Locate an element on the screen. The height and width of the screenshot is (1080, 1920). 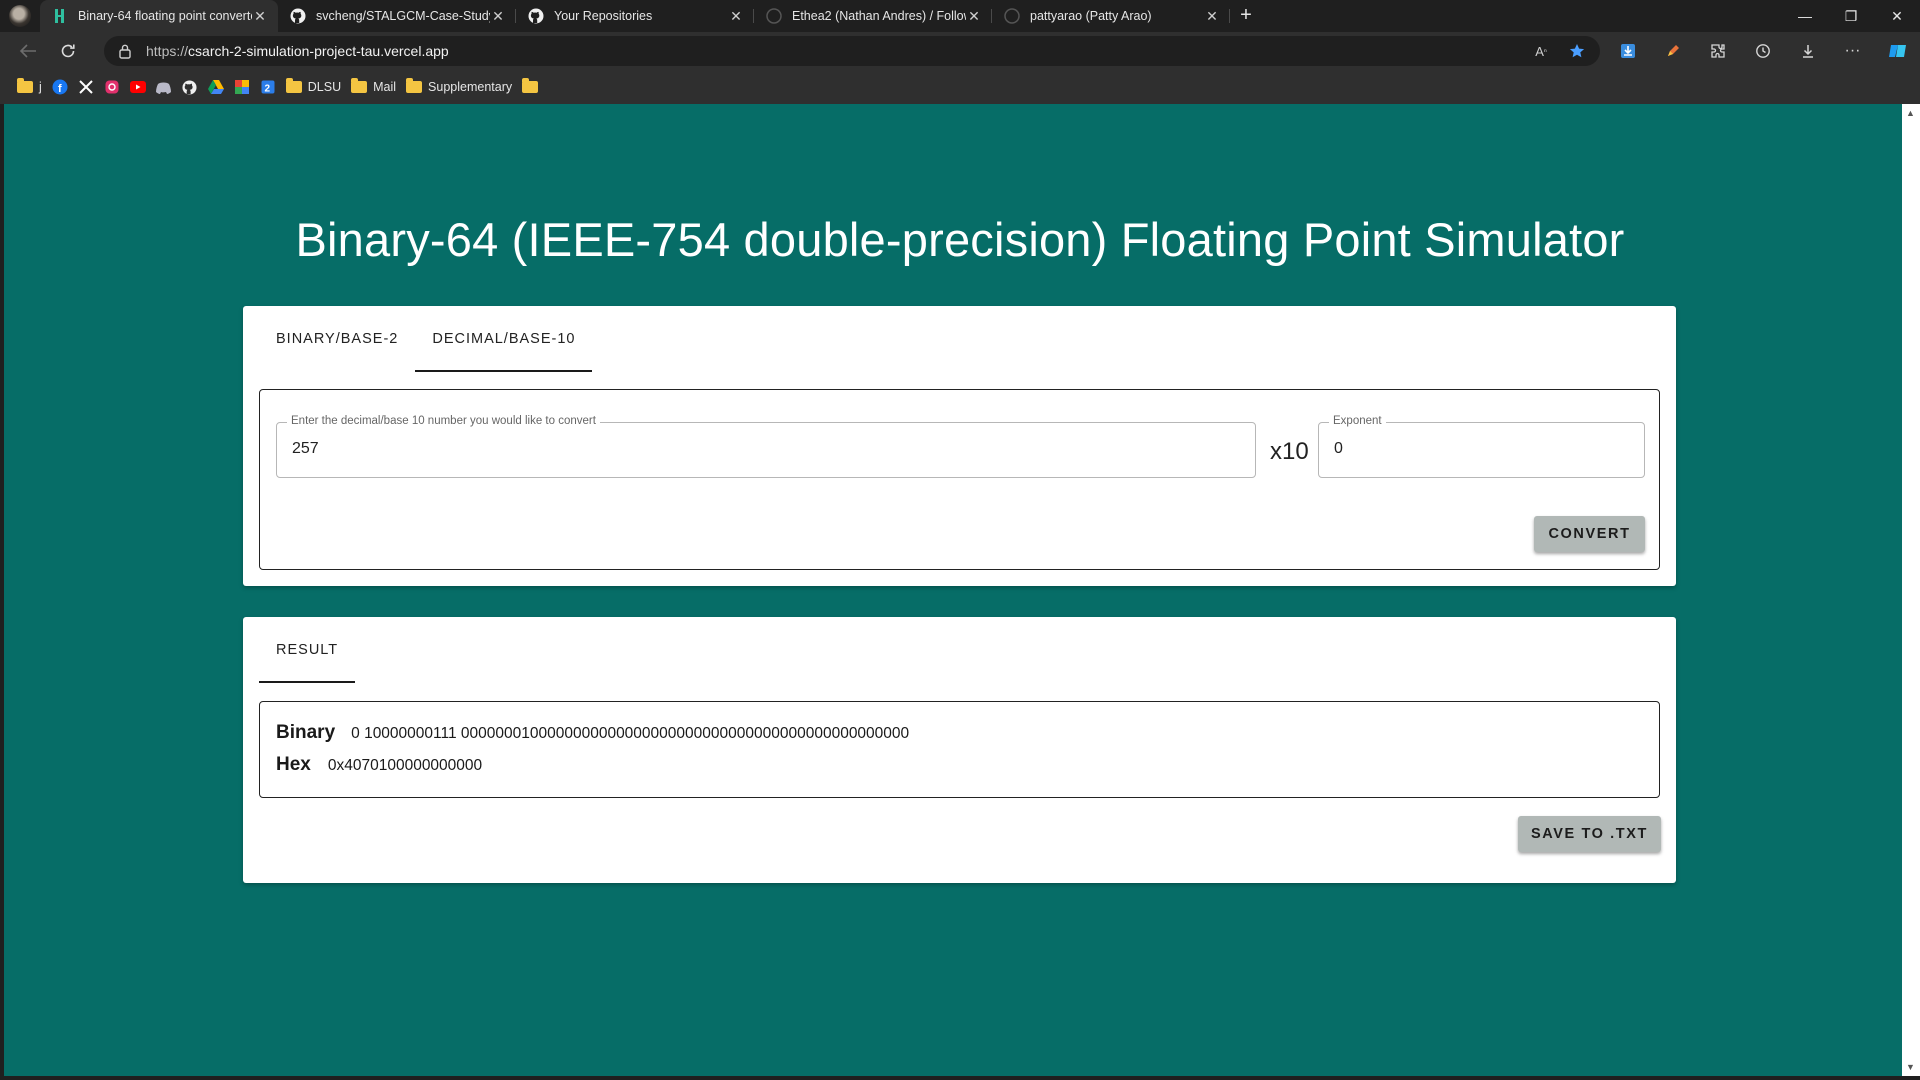
bookmark-label: DLSU is located at coordinates (324, 87).